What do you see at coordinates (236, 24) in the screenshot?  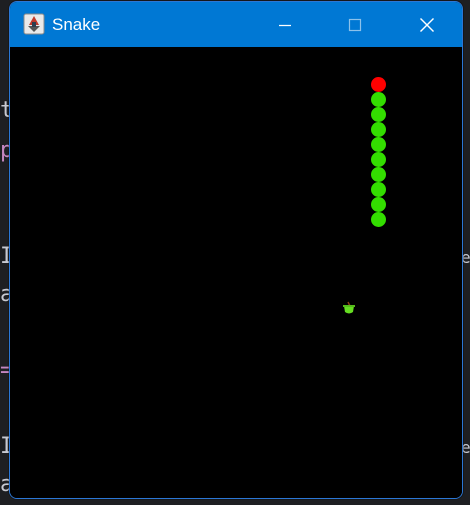 I see `title-bar: Snake` at bounding box center [236, 24].